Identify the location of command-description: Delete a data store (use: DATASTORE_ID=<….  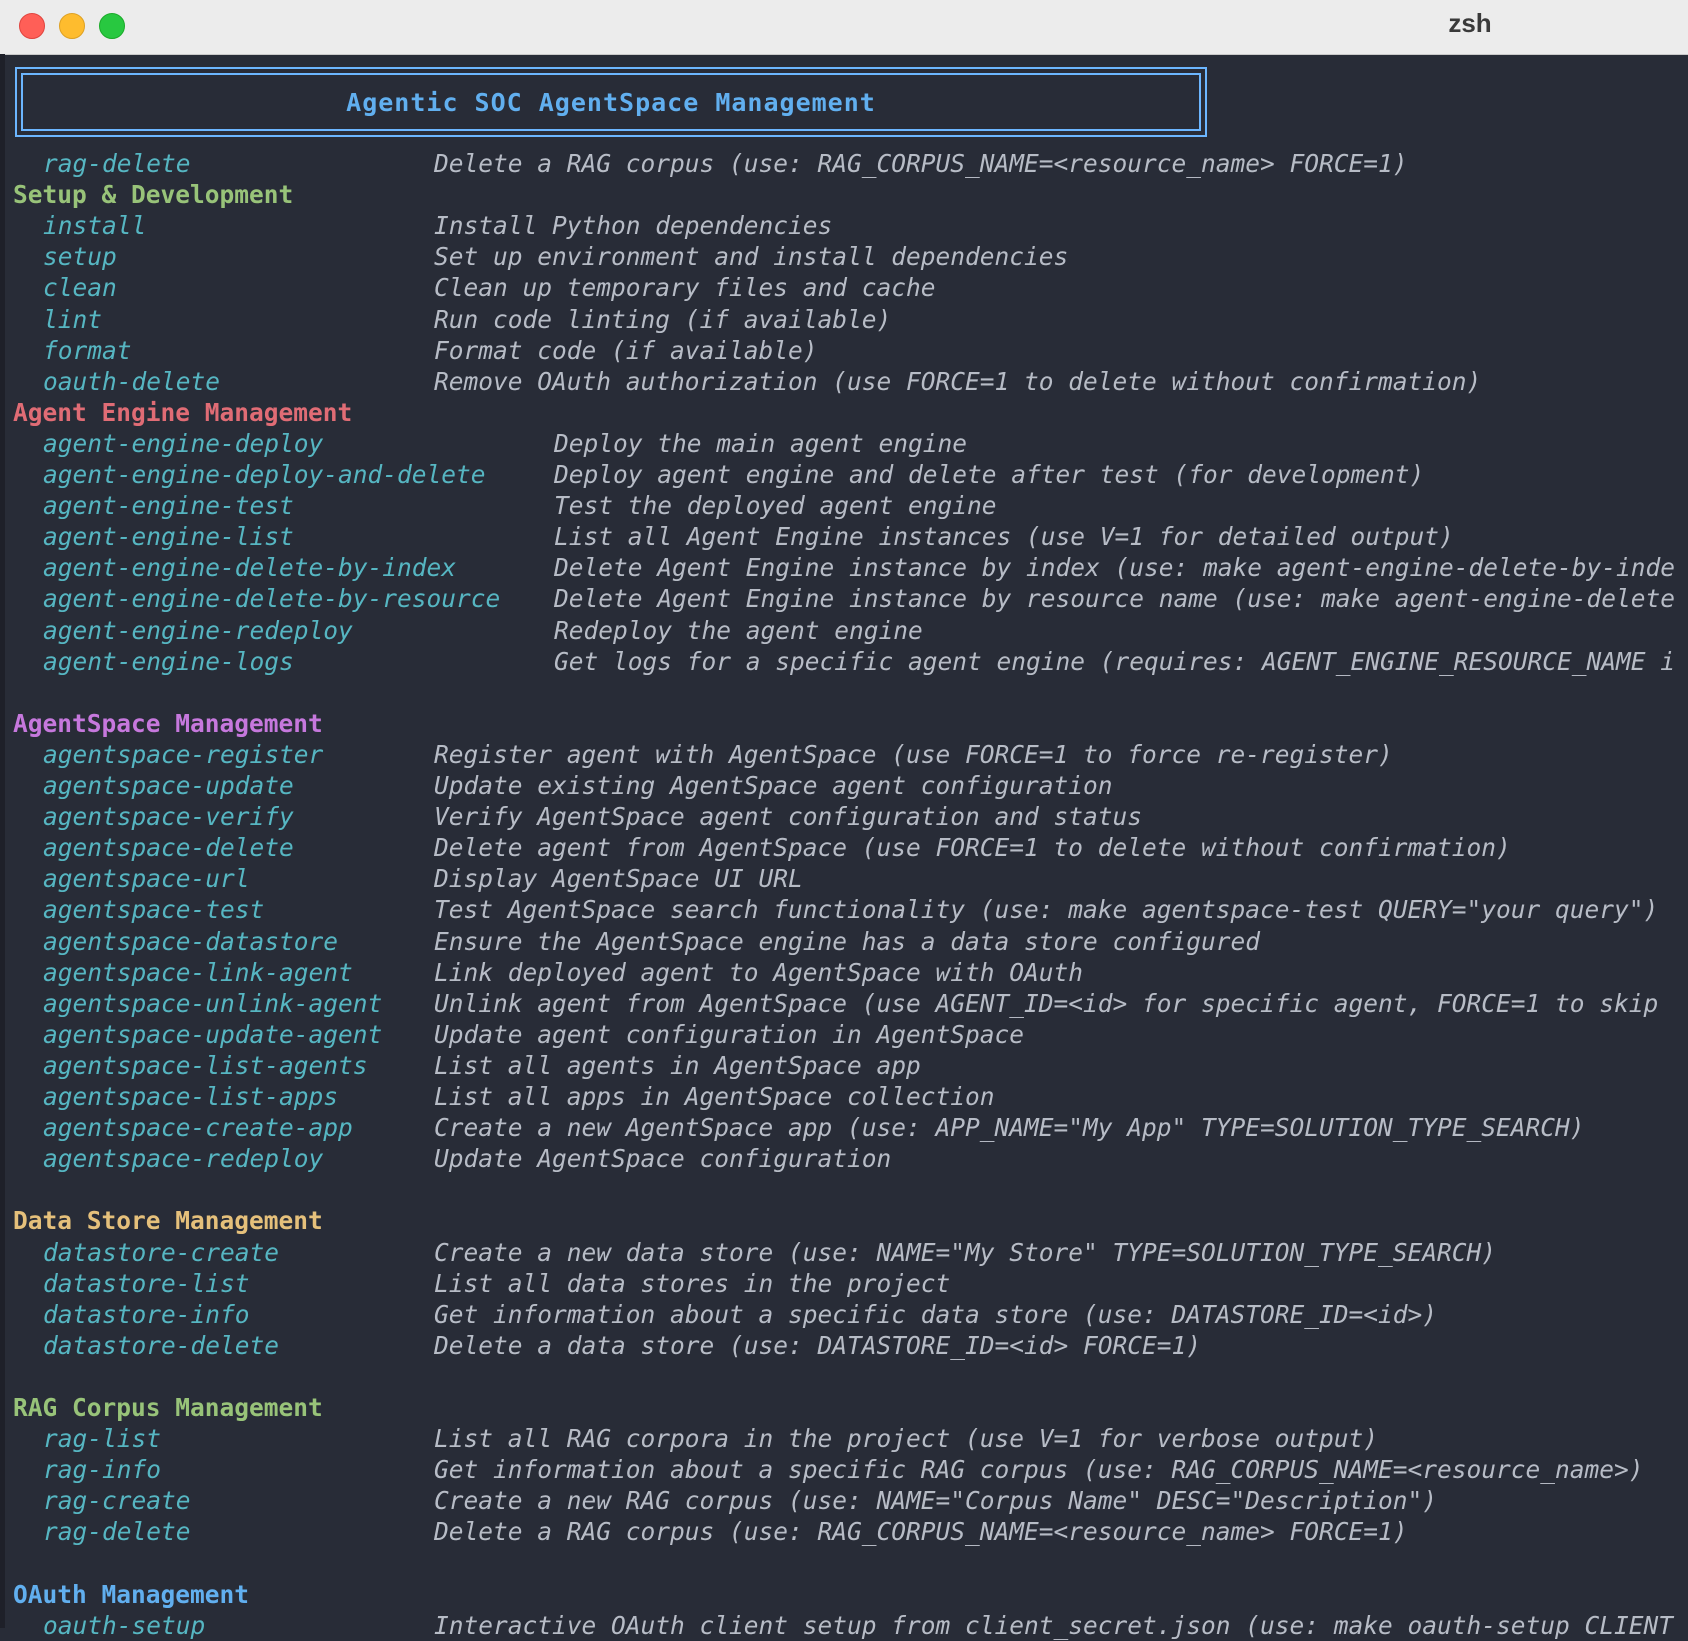
(818, 1345).